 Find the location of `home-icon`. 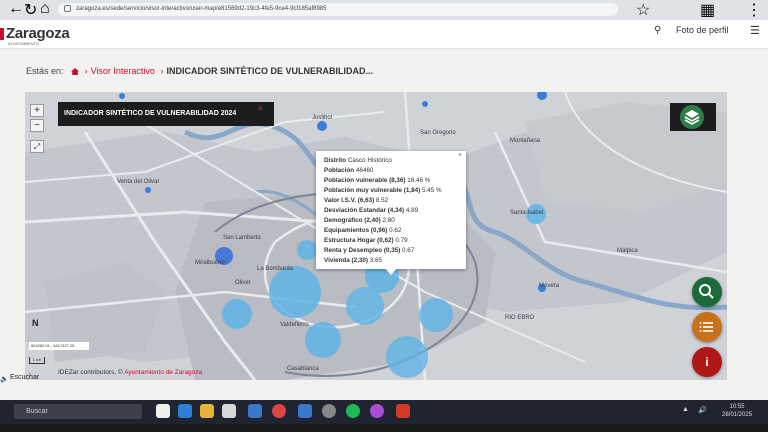

home-icon is located at coordinates (75, 71).